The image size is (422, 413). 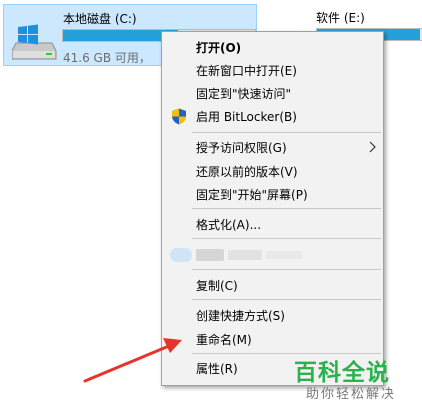 I want to click on chevron-right-icon, so click(x=372, y=147).